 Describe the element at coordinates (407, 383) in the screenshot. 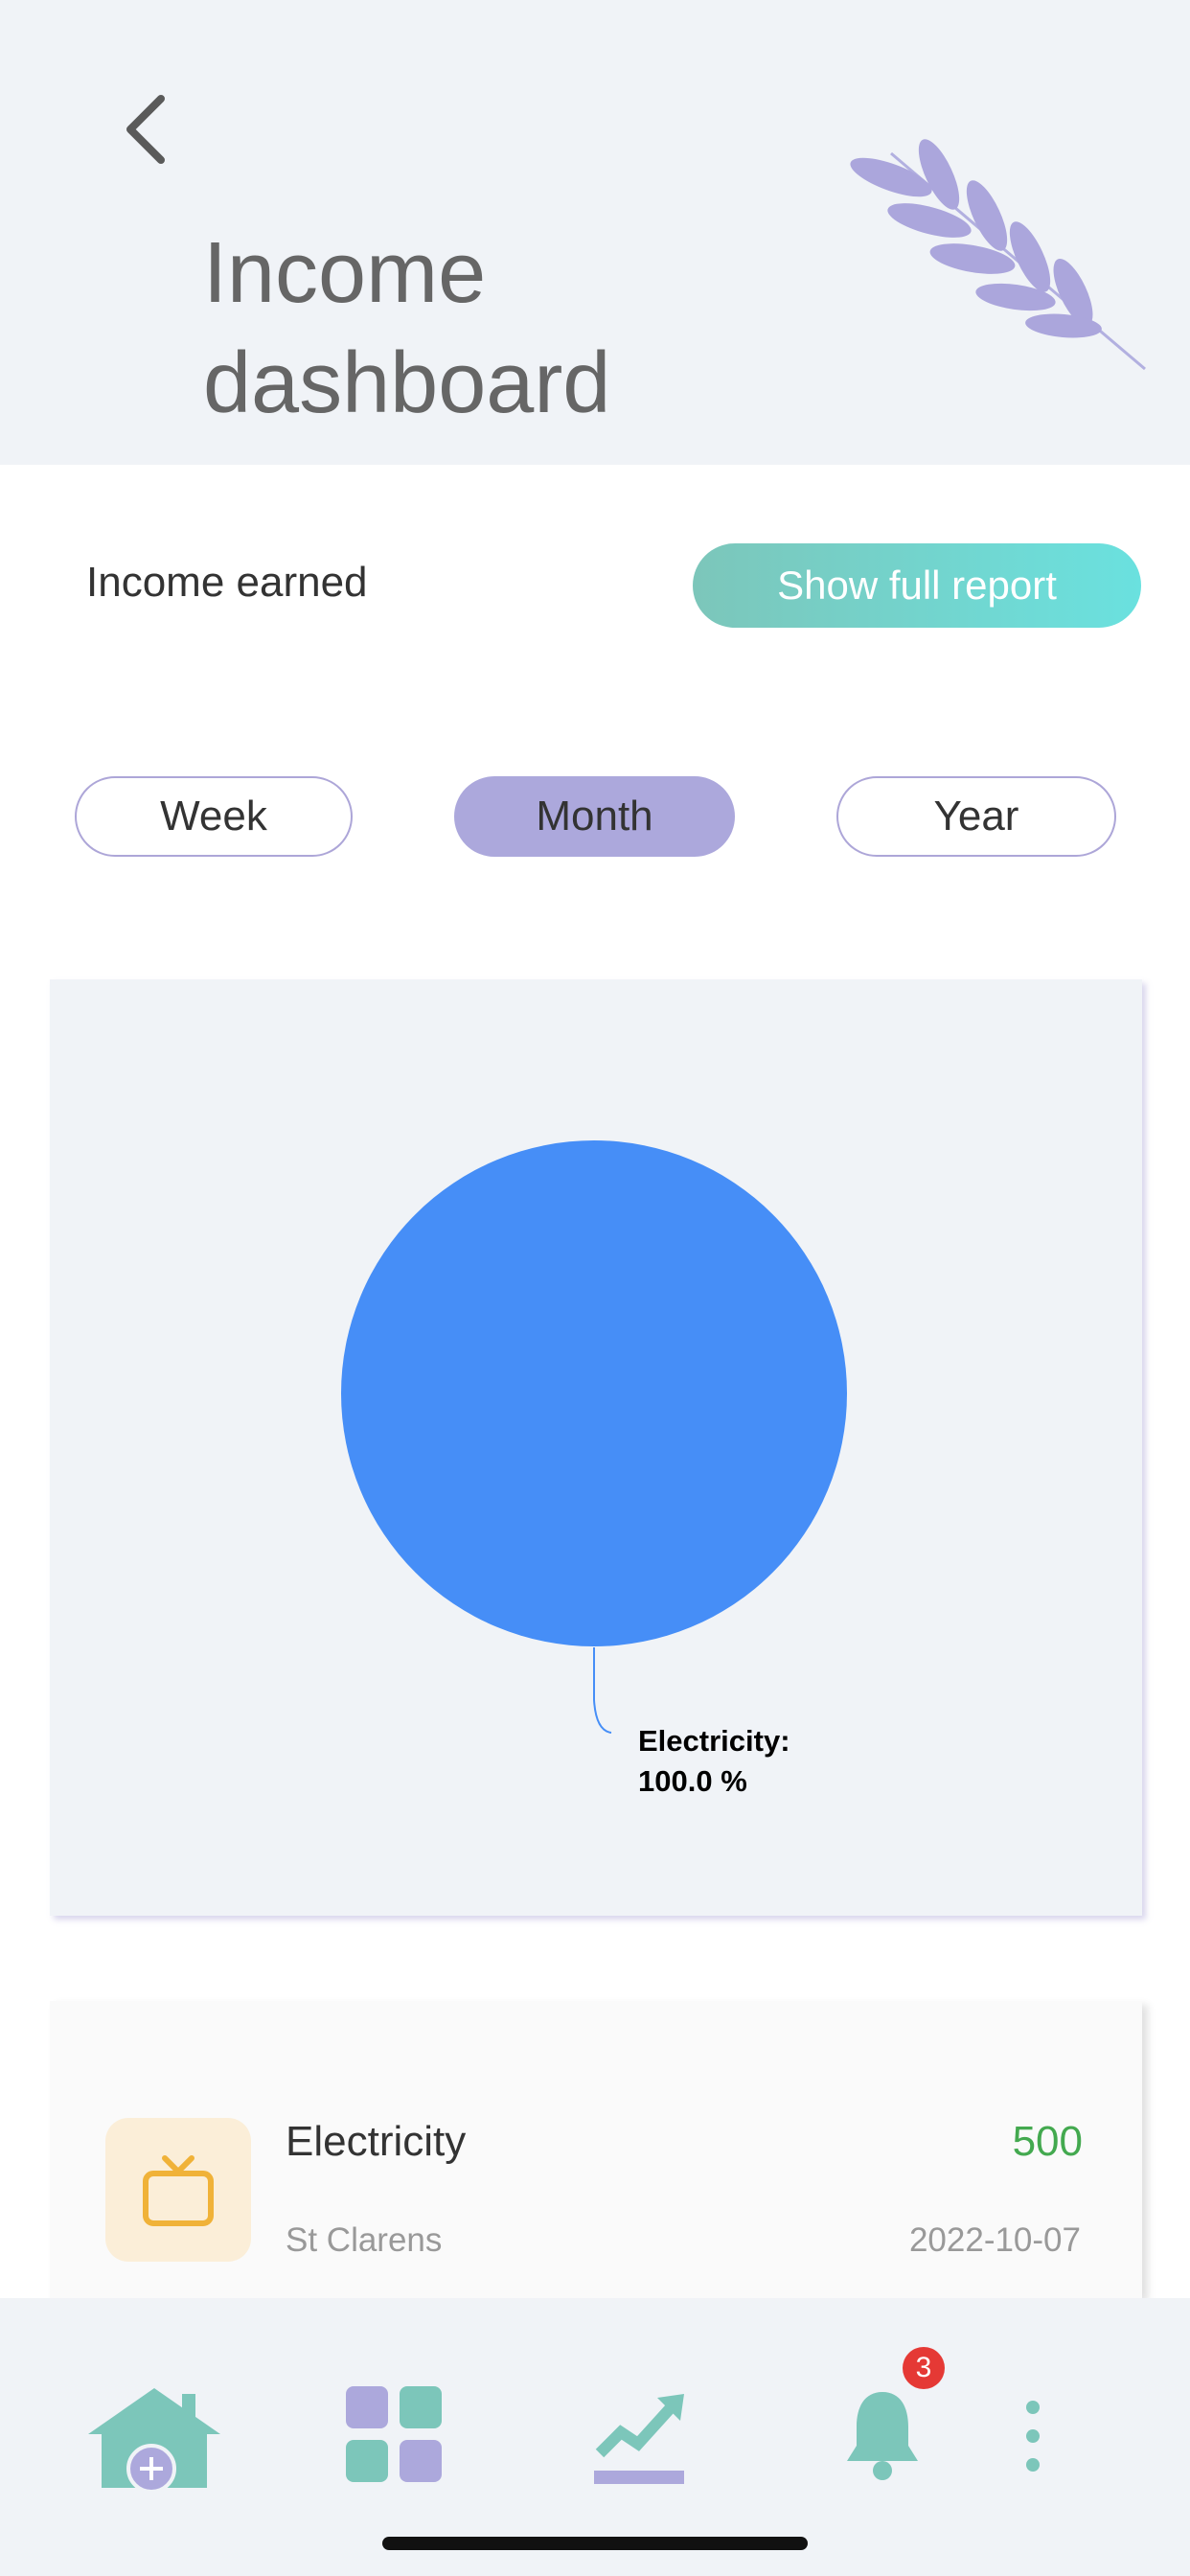

I see `page-title-line2: dashboard` at that location.